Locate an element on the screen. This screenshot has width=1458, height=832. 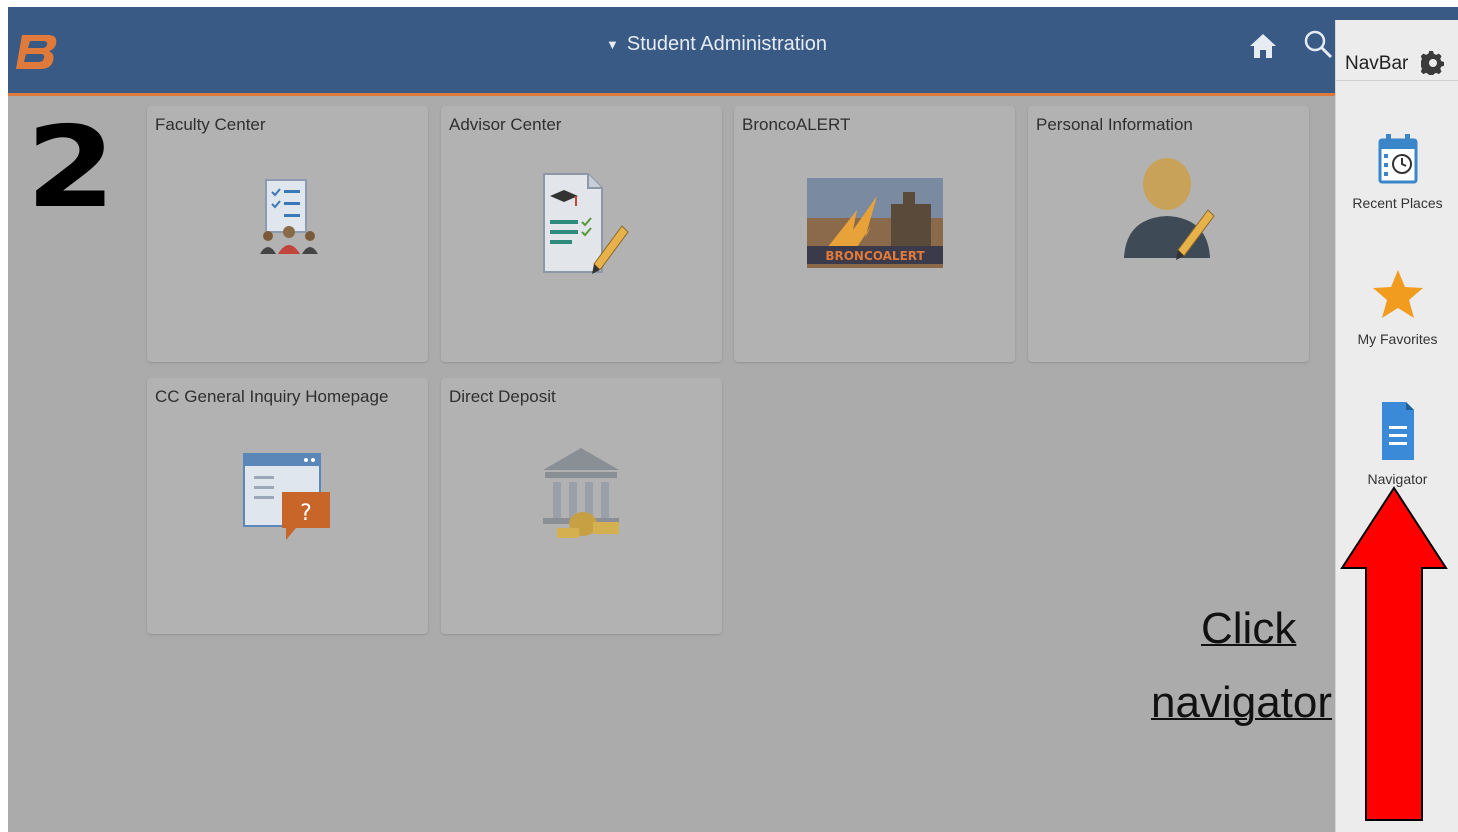
navbar-header: NavBar is located at coordinates (1397, 50).